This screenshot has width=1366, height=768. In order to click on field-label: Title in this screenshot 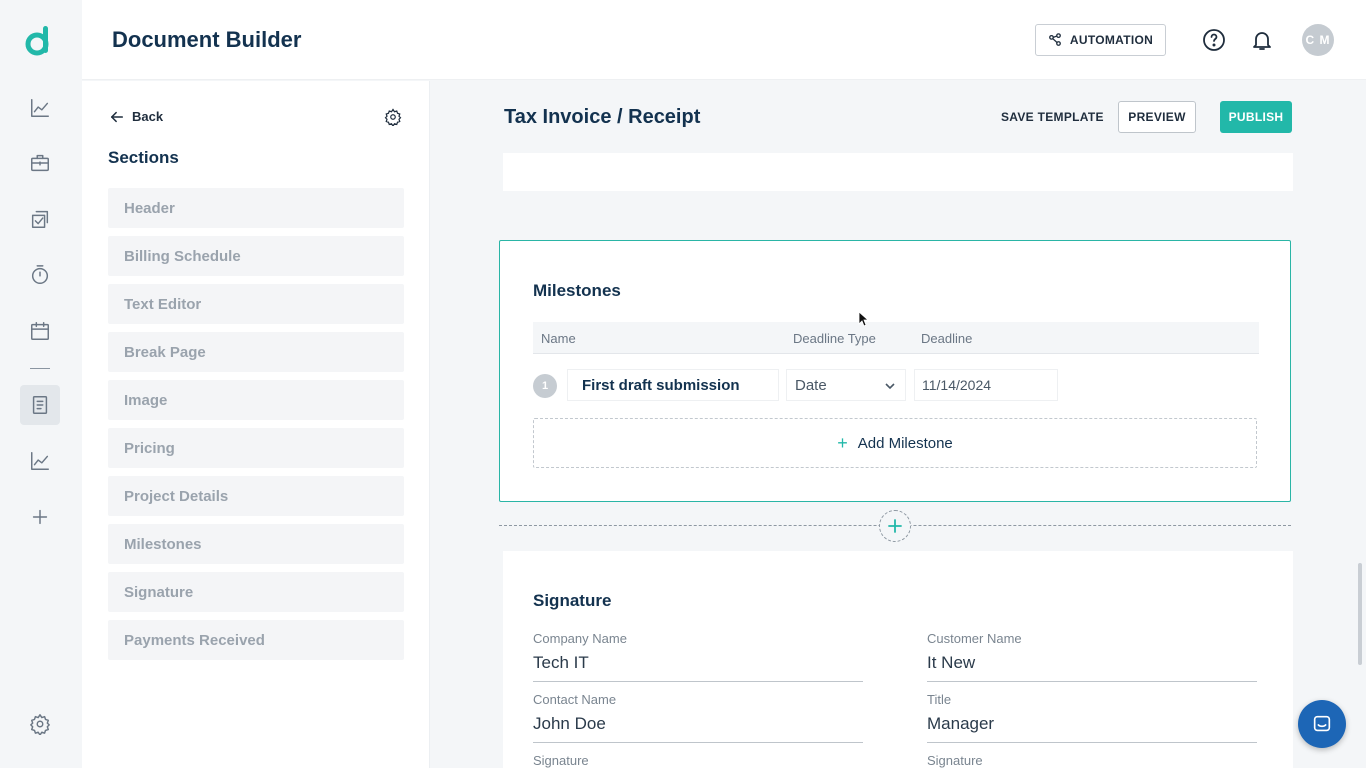, I will do `click(939, 699)`.